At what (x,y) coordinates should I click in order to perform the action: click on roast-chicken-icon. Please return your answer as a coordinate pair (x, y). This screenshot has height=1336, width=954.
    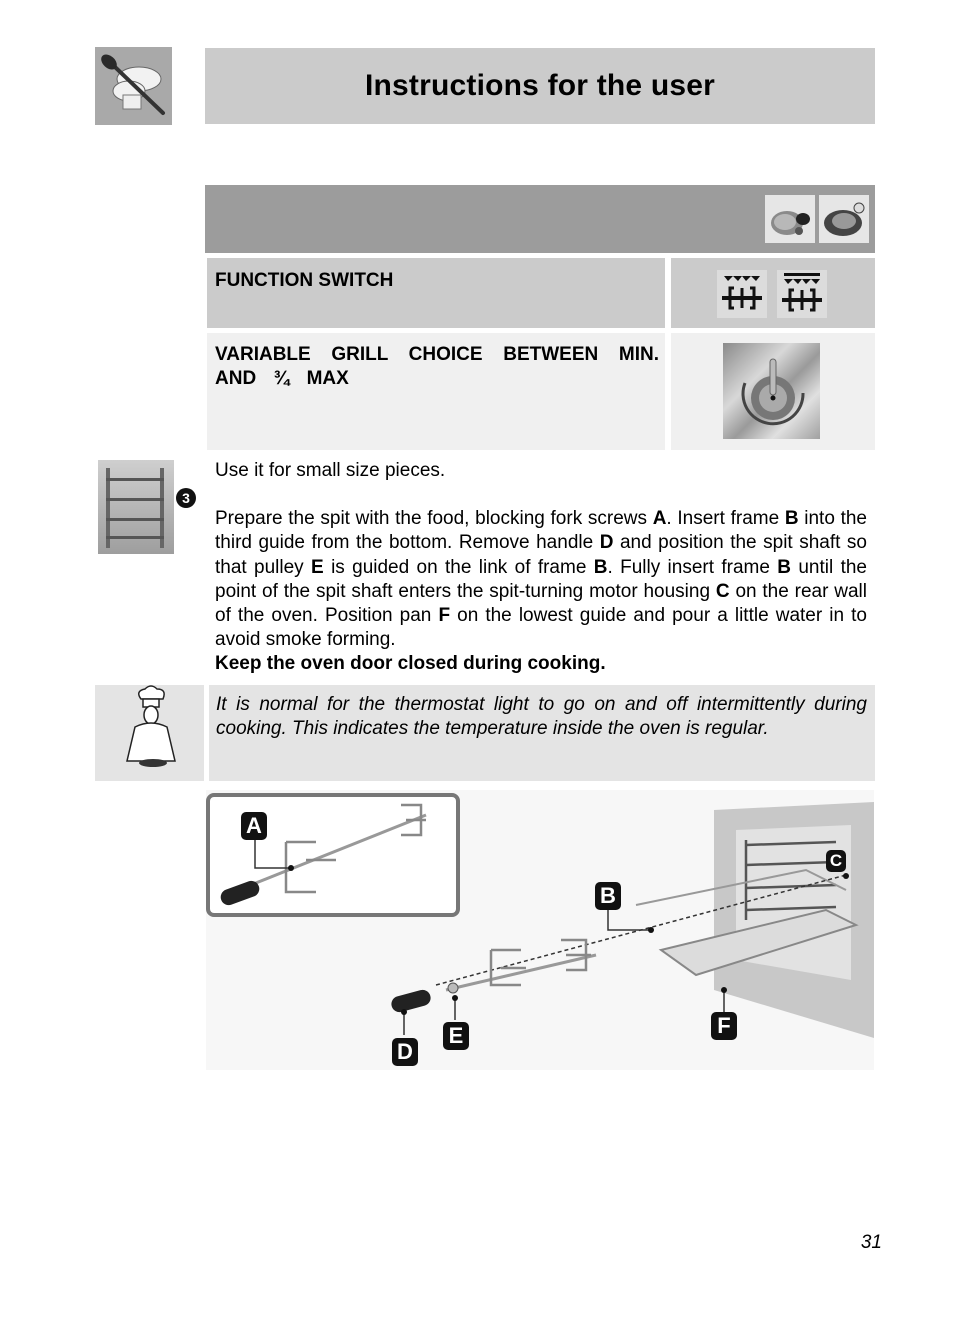
    Looking at the image, I should click on (844, 219).